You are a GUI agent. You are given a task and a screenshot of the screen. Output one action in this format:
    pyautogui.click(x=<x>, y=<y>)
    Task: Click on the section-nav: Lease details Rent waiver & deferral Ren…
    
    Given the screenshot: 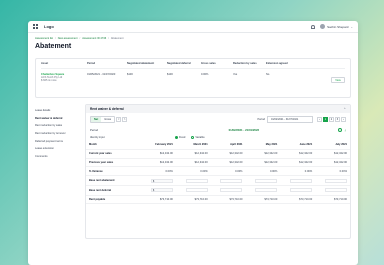 What is the action you would take?
    pyautogui.click(x=58, y=171)
    